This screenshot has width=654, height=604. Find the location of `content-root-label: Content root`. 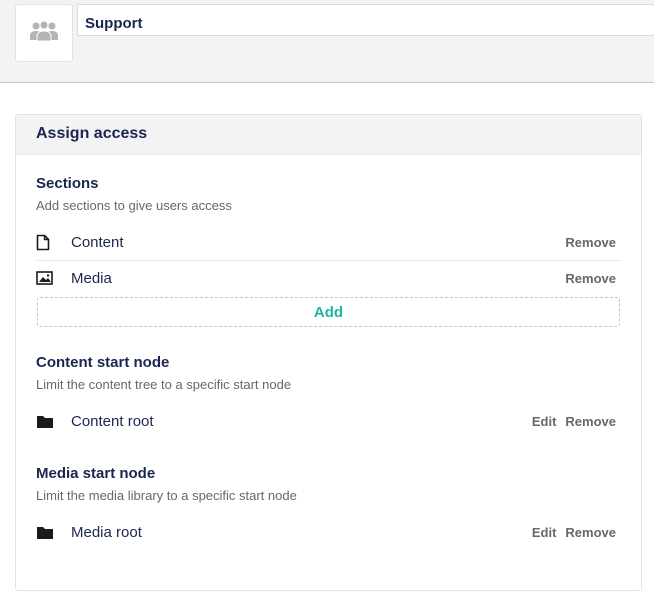

content-root-label: Content root is located at coordinates (112, 421).